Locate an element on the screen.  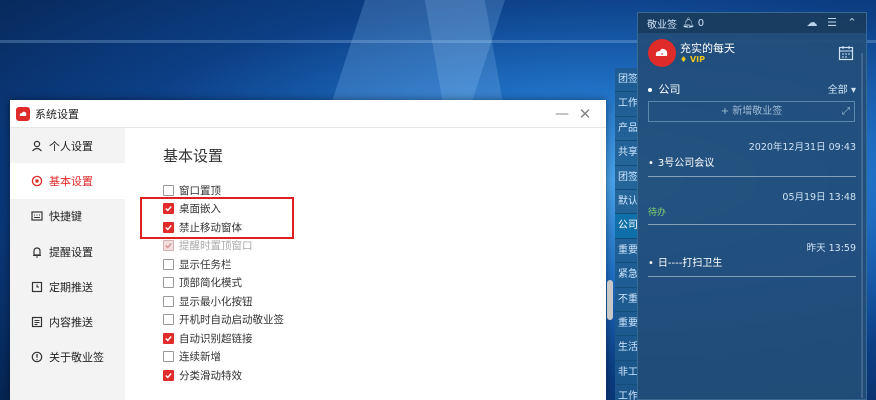
section-title: 基本设置 is located at coordinates (193, 156).